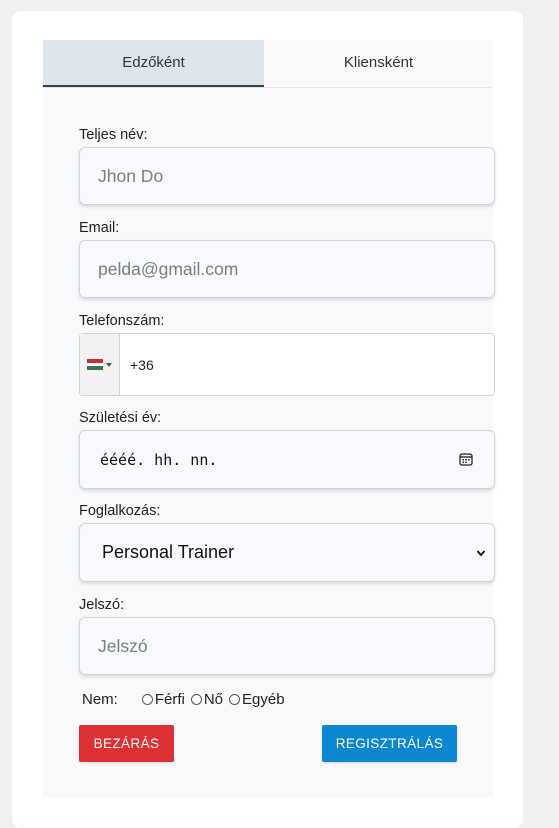  Describe the element at coordinates (100, 699) in the screenshot. I see `gender-label: Nem:` at that location.